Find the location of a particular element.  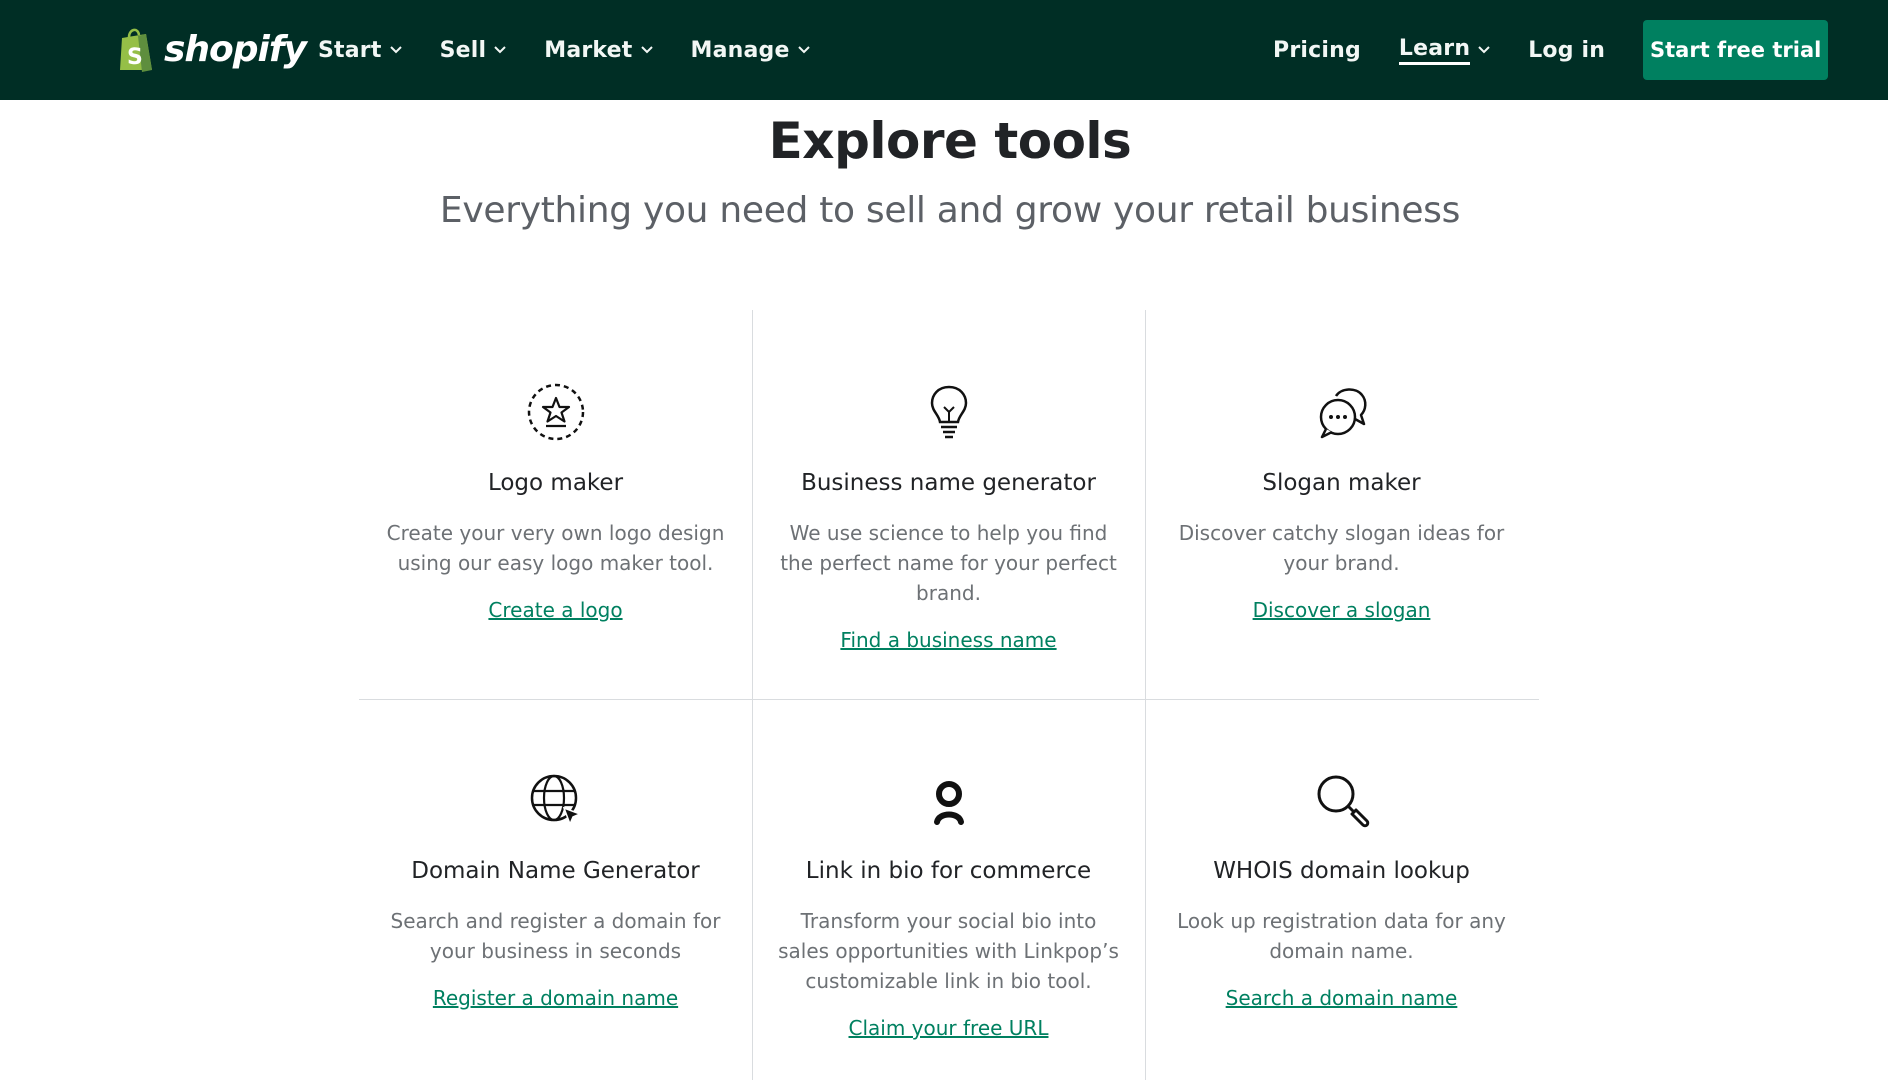

nav-pricing: Pricing is located at coordinates (1317, 50).